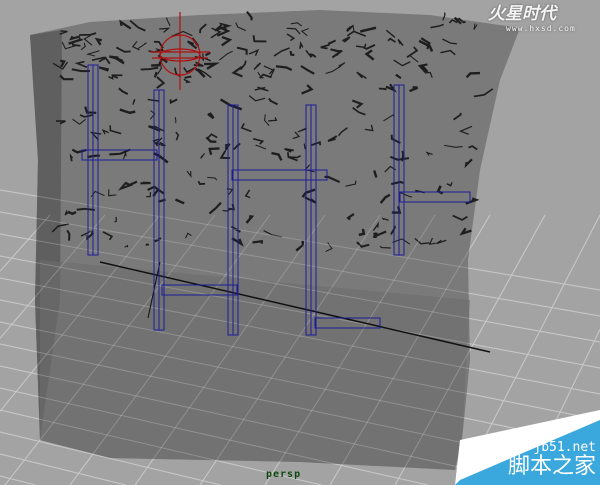 This screenshot has height=485, width=600. What do you see at coordinates (284, 474) in the screenshot?
I see `camera-label: persp` at bounding box center [284, 474].